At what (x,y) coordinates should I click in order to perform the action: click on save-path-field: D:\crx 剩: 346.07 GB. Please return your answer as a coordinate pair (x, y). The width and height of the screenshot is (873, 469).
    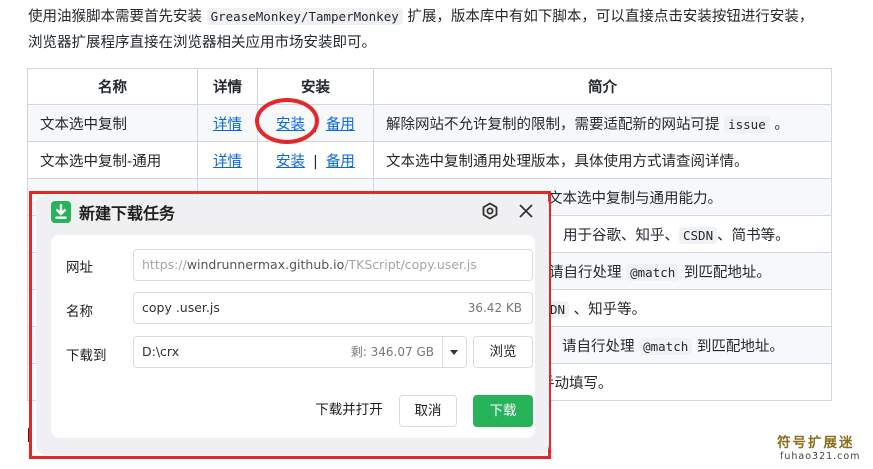
    Looking at the image, I should click on (288, 352).